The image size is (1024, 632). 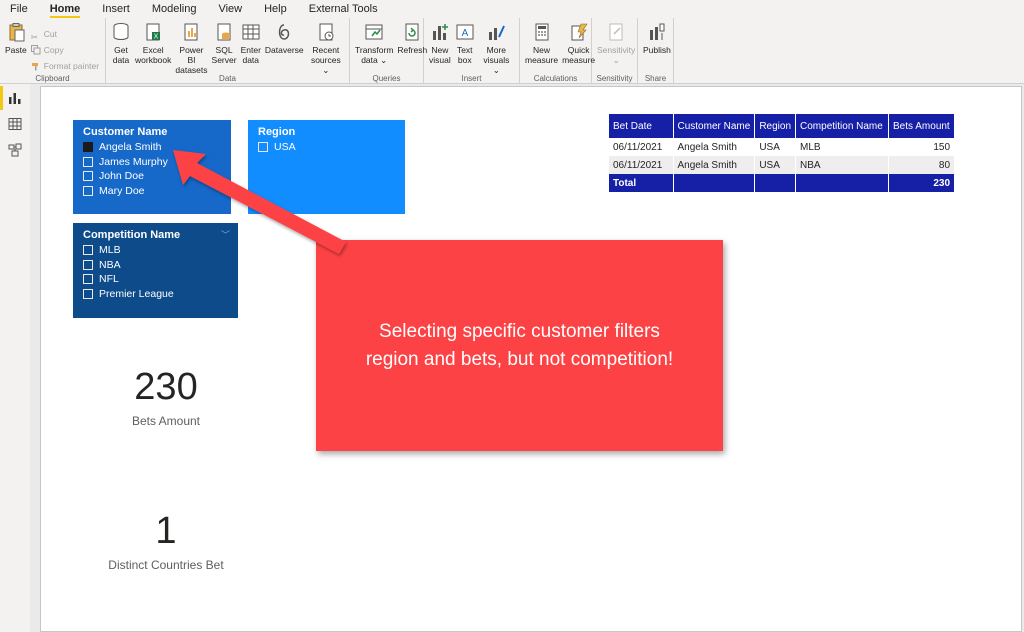 What do you see at coordinates (326, 167) in the screenshot?
I see `region-slicer: Region USA` at bounding box center [326, 167].